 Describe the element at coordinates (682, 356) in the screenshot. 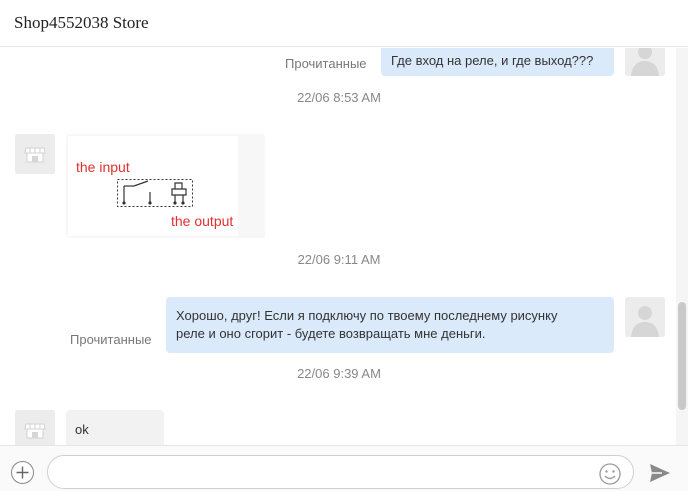

I see `scrollbar-thumb` at that location.